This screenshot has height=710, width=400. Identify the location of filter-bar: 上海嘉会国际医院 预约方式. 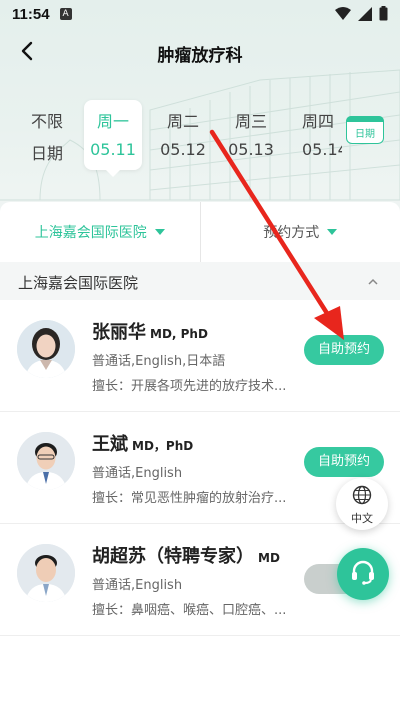
(200, 232).